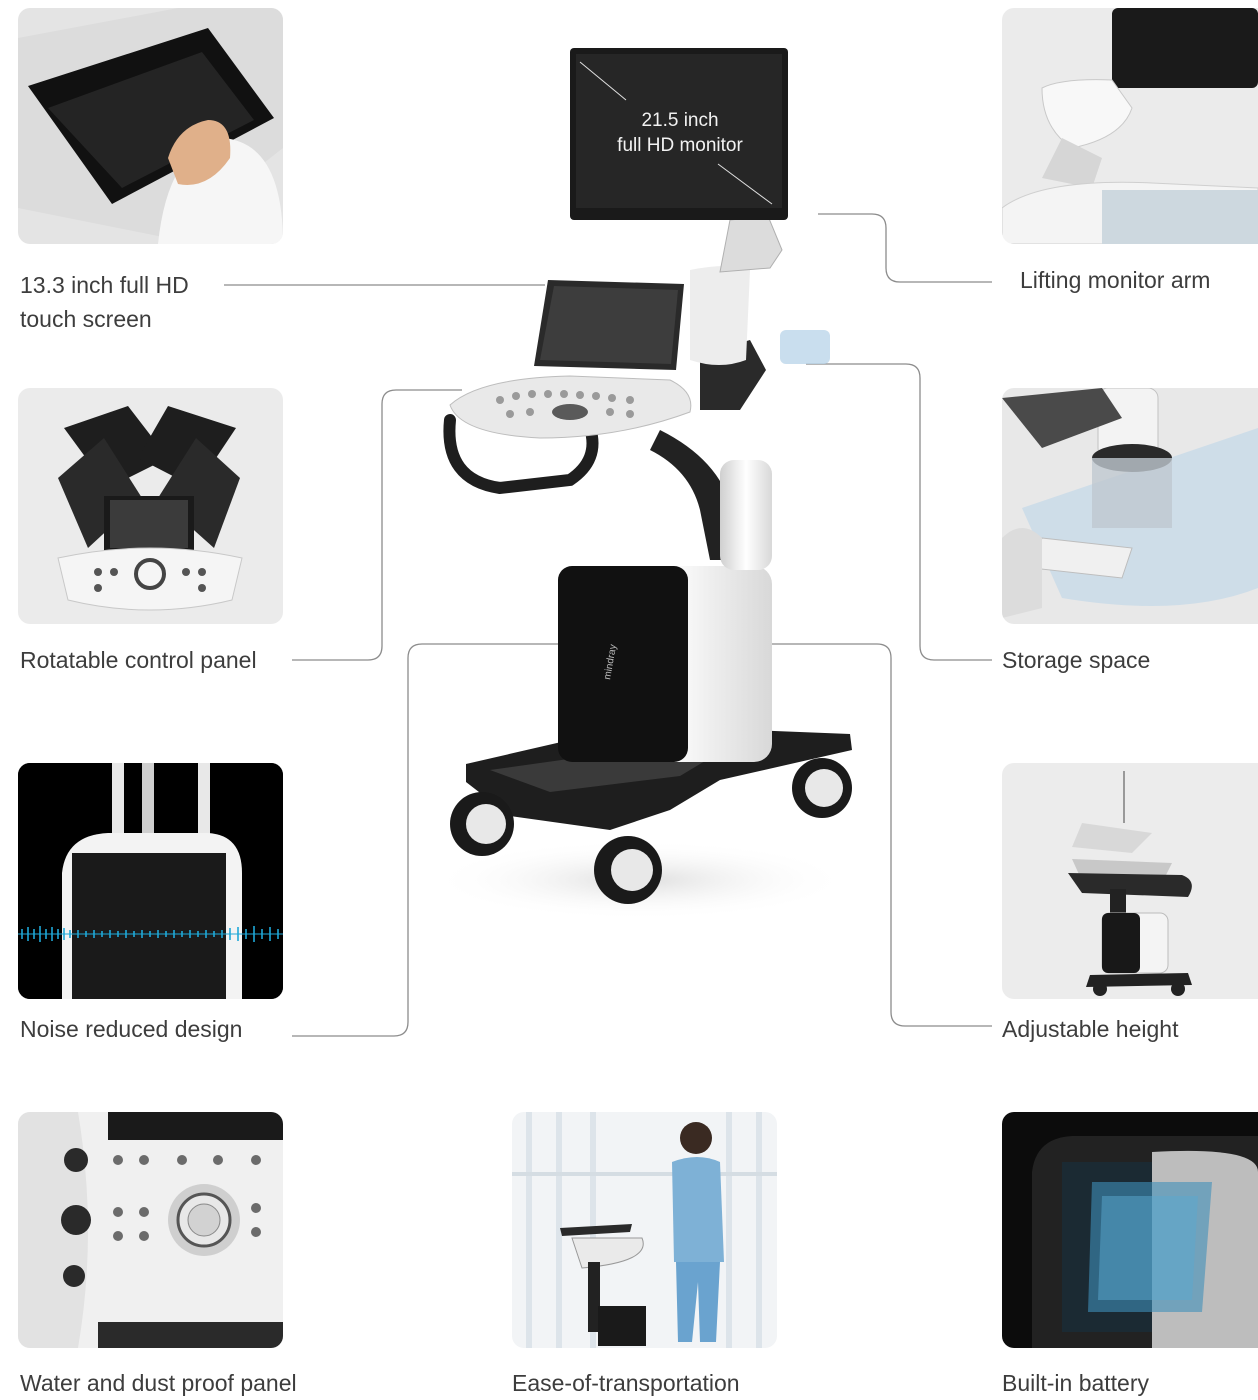  What do you see at coordinates (150, 506) in the screenshot?
I see `rotatable-panel-photo` at bounding box center [150, 506].